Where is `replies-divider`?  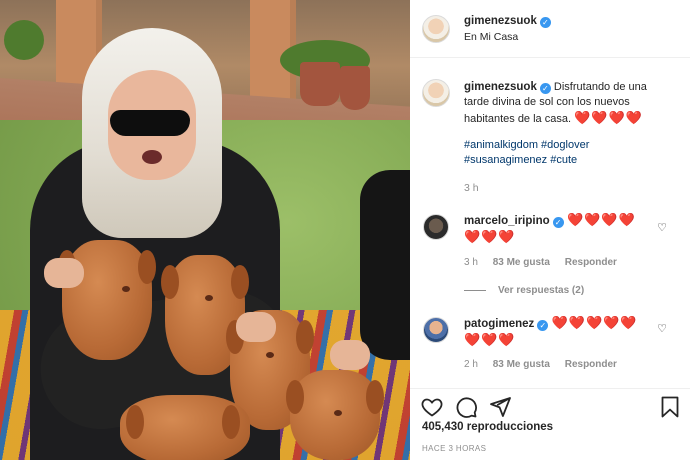
replies-divider is located at coordinates (475, 290).